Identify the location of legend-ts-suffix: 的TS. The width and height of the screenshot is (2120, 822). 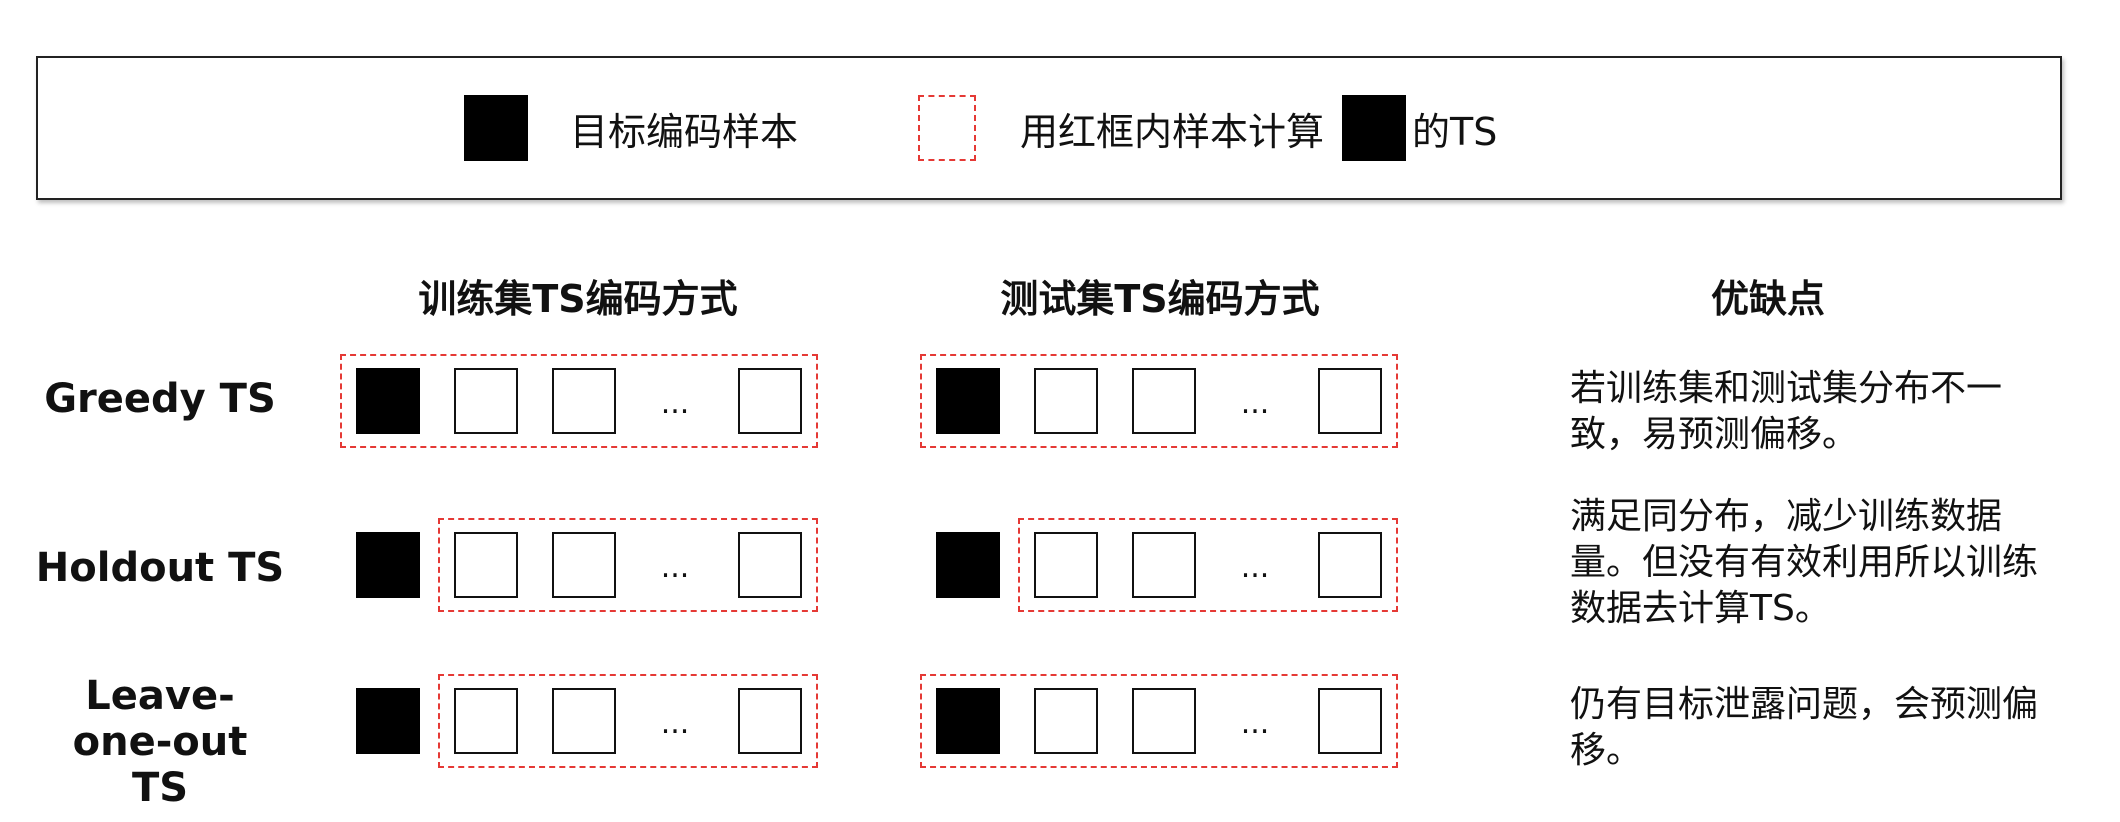
(1455, 131).